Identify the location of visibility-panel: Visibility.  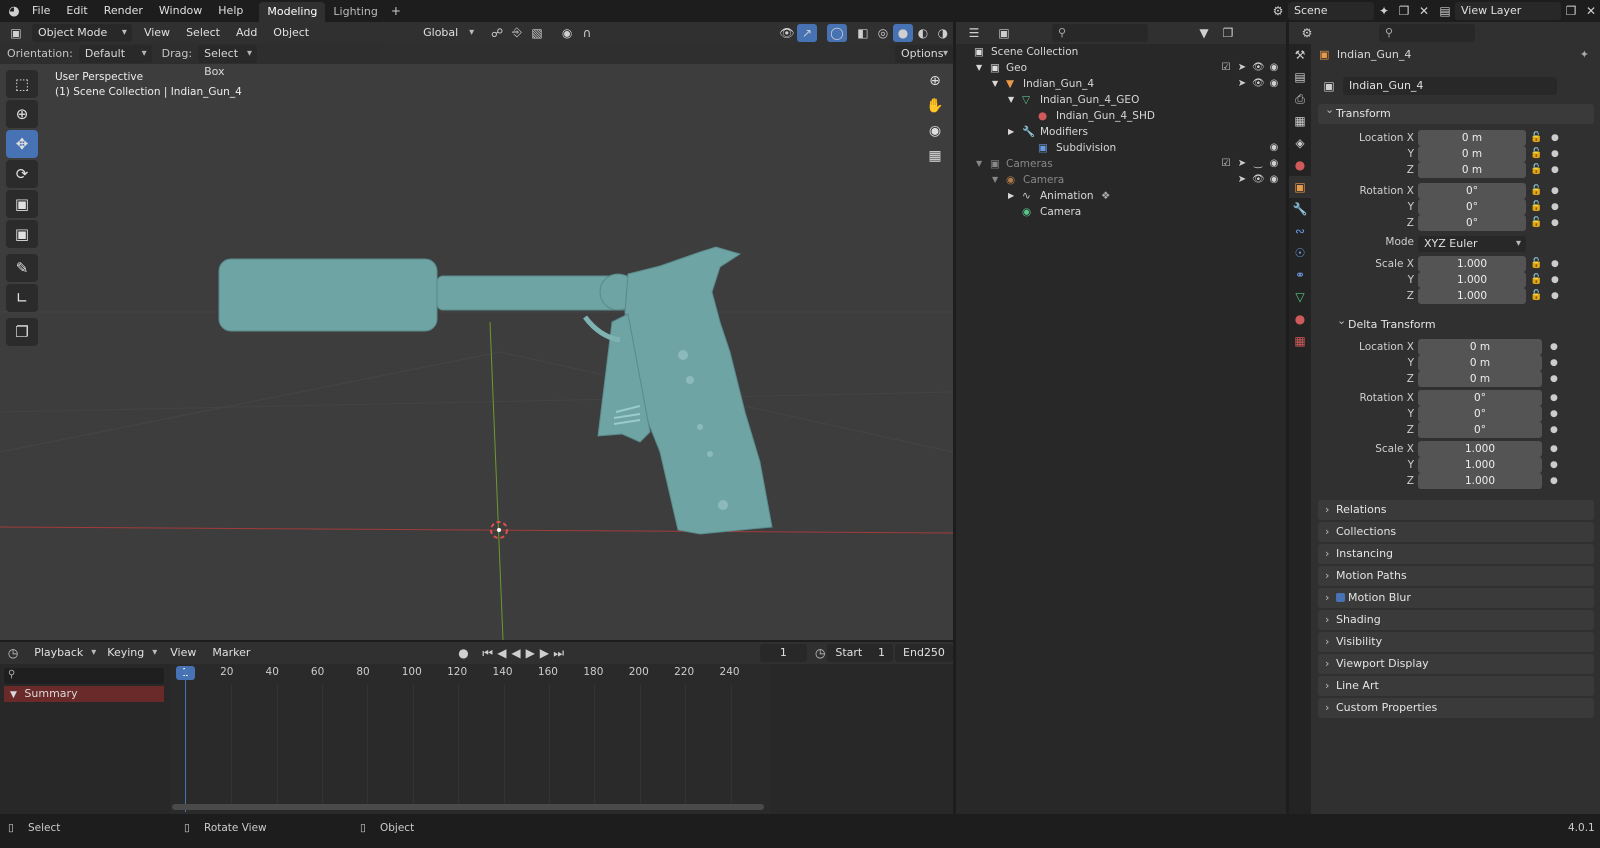
(1456, 642).